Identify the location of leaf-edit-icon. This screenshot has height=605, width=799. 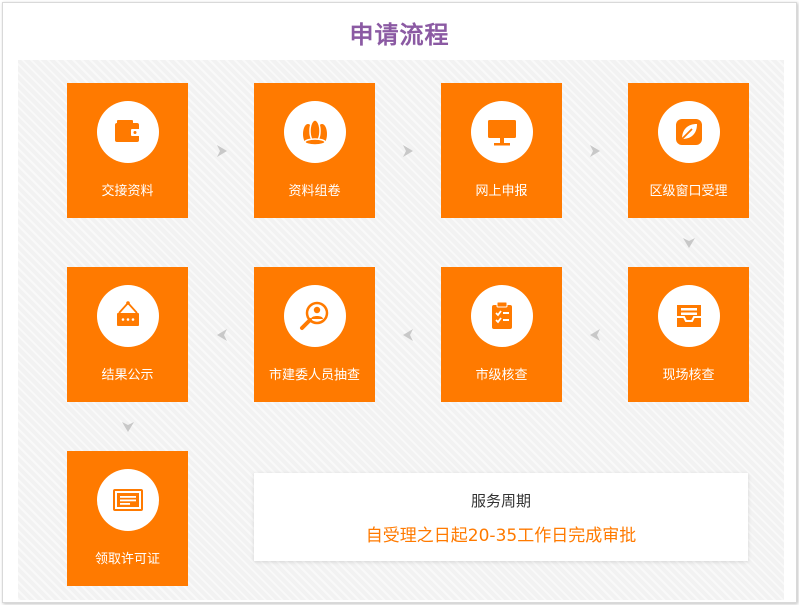
(689, 132).